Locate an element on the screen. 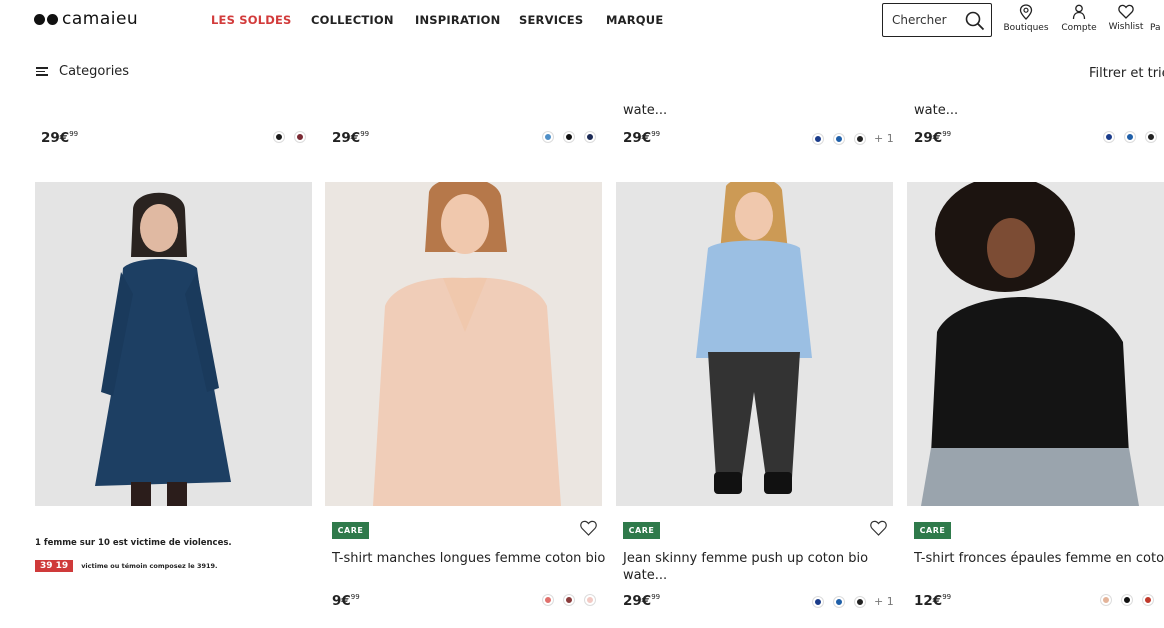  notice-number: 39 19 is located at coordinates (54, 566).